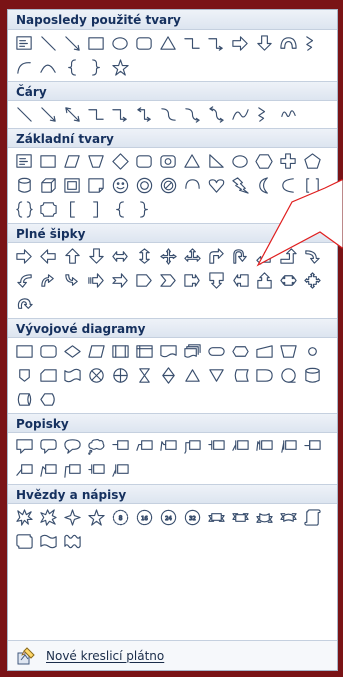 This screenshot has width=343, height=677. What do you see at coordinates (24, 541) in the screenshot?
I see `shape-horizontal-scroll` at bounding box center [24, 541].